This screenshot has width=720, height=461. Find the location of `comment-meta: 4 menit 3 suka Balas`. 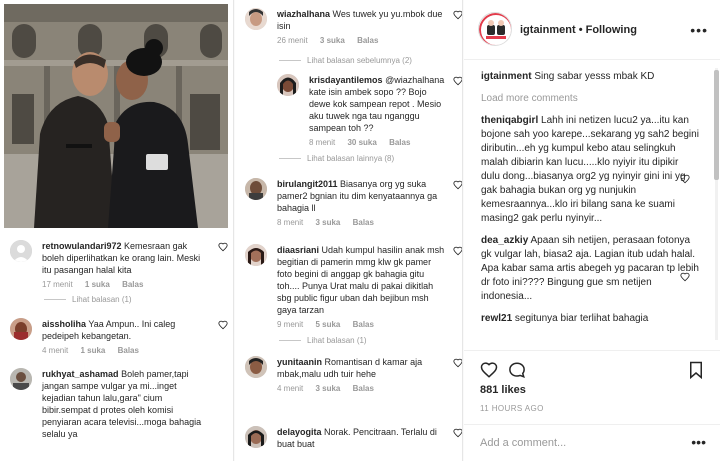

comment-meta: 4 menit 3 suka Balas is located at coordinates (361, 389).